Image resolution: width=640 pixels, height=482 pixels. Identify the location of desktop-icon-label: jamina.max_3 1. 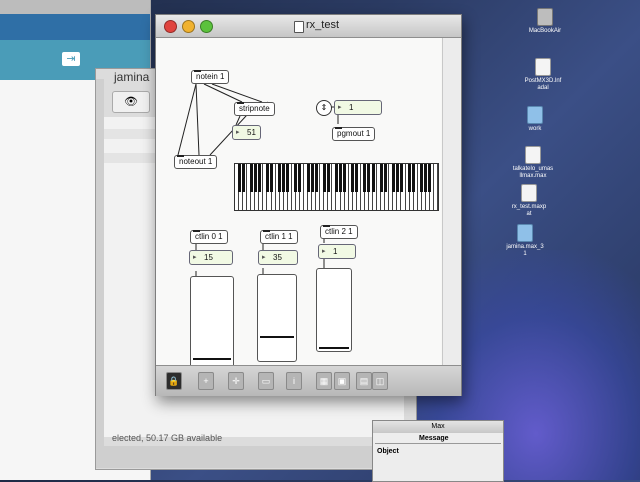
(525, 250).